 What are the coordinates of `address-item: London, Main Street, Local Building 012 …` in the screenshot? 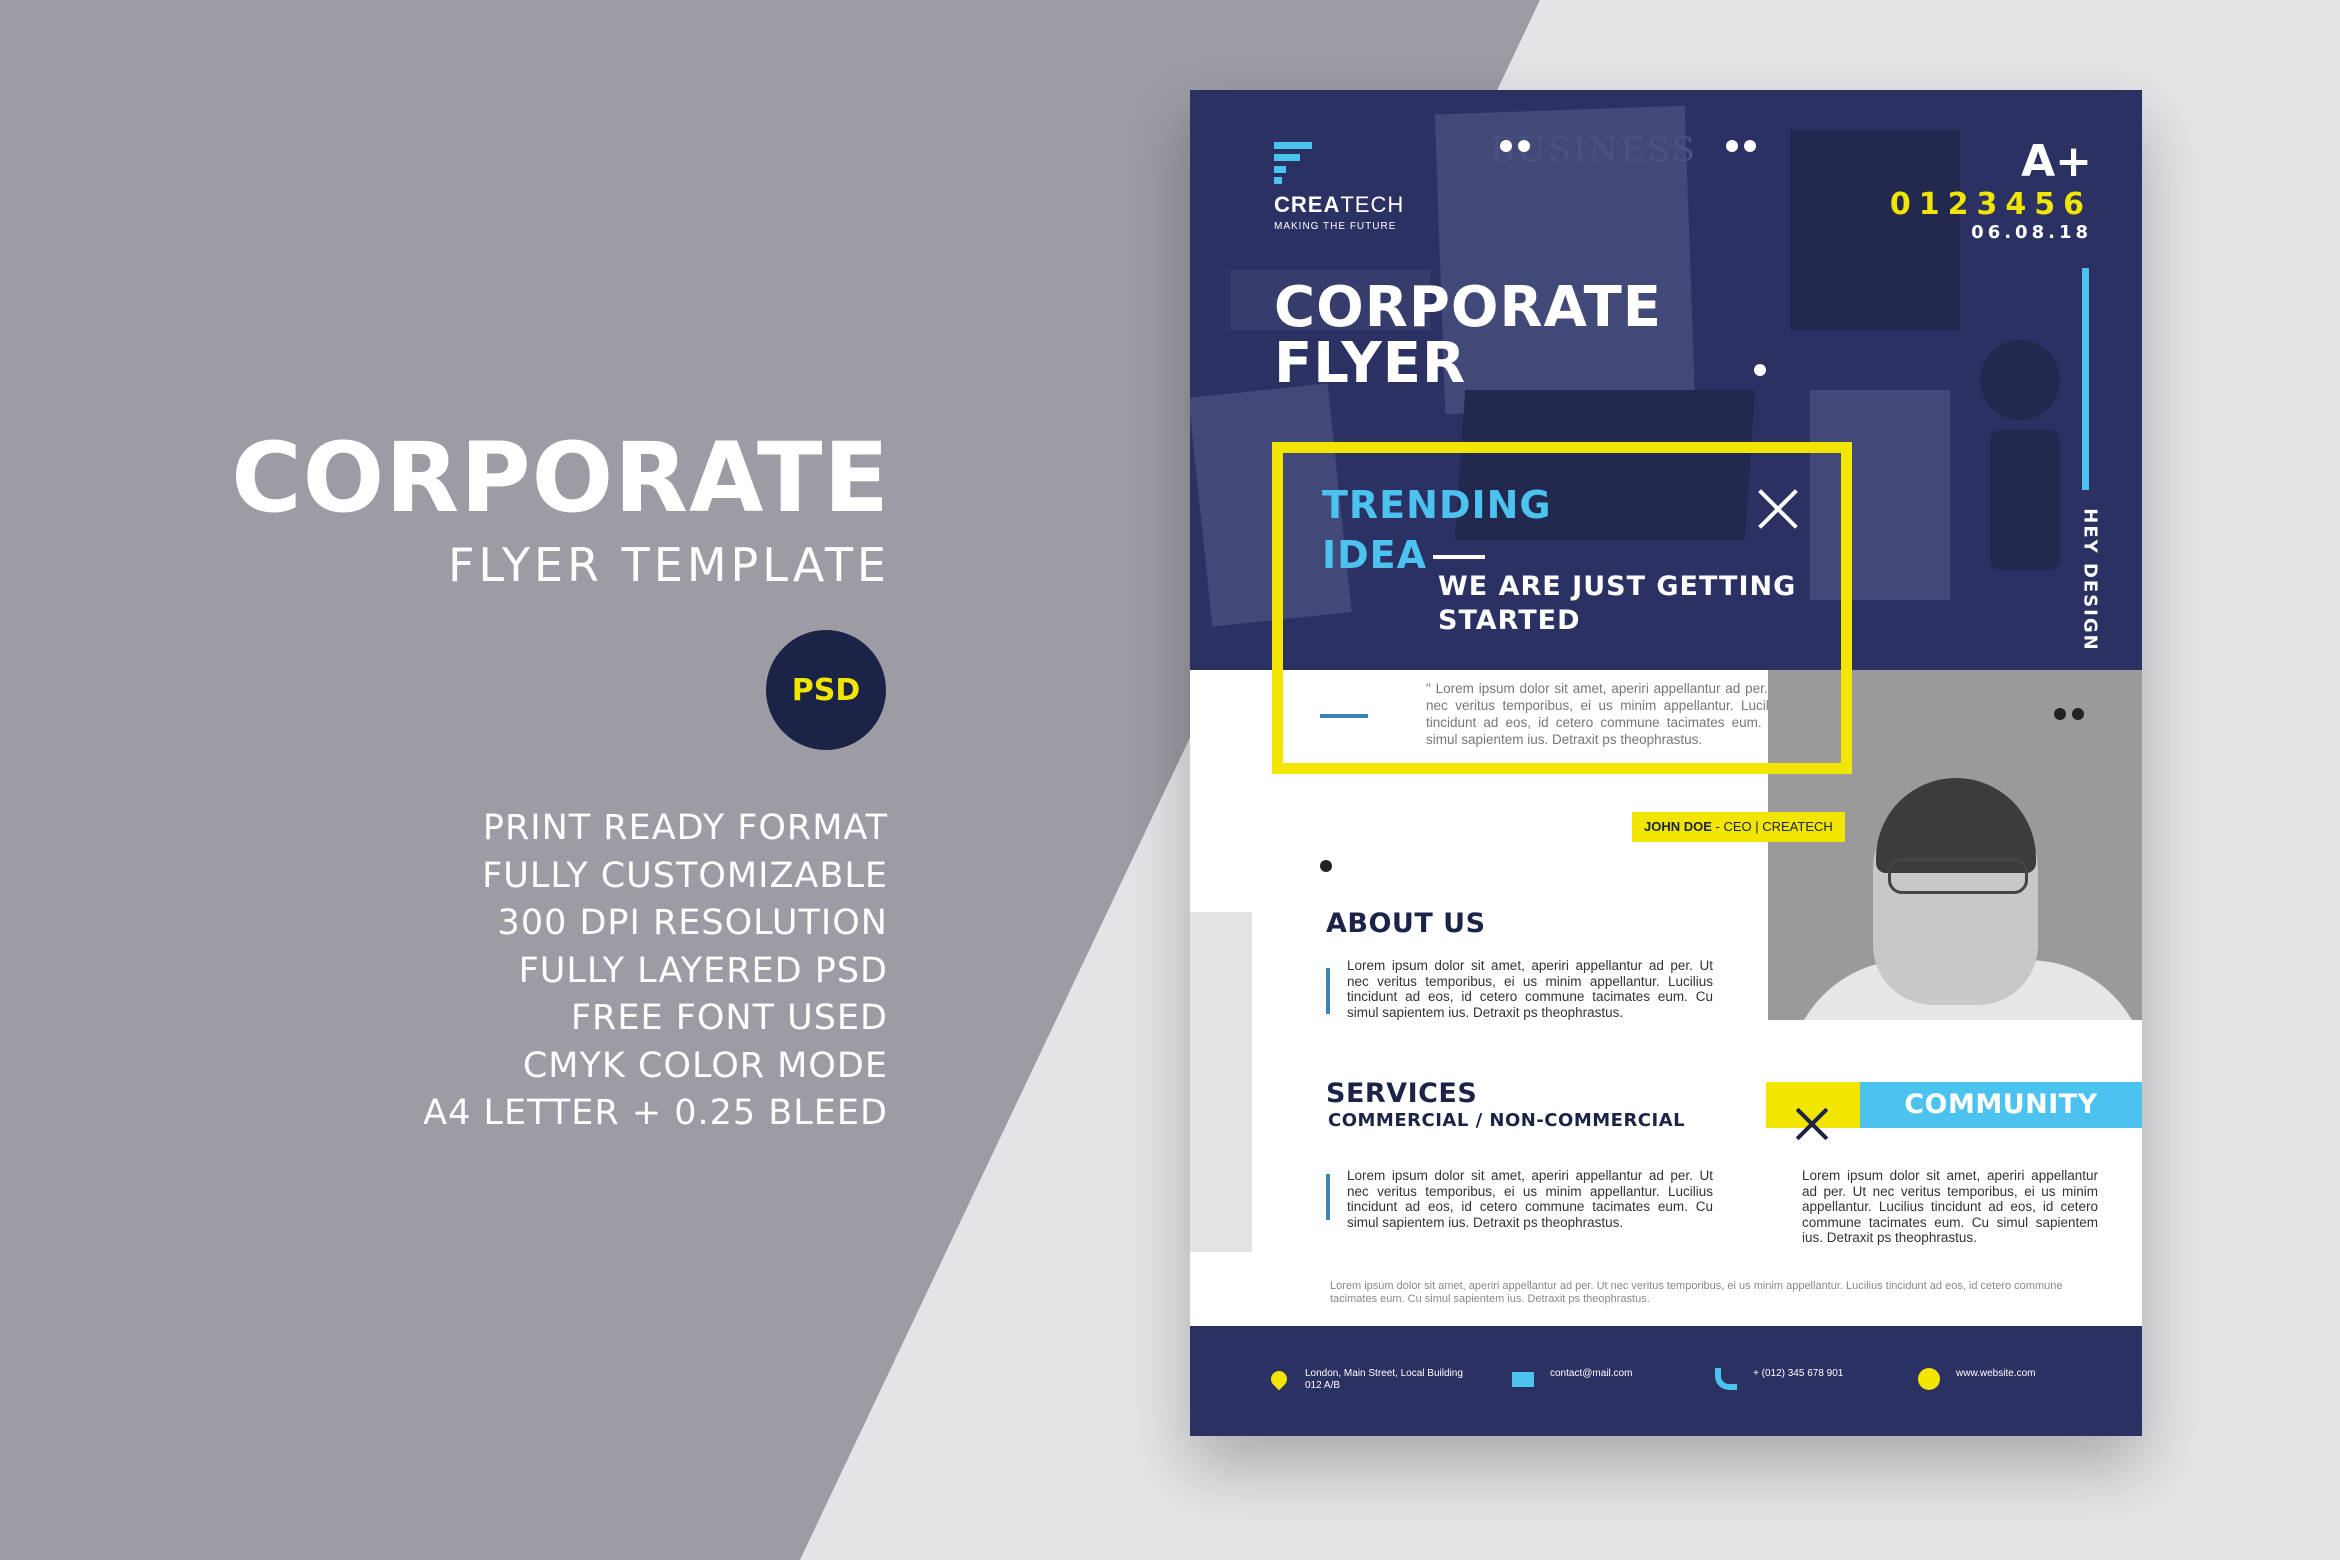 It's located at (1365, 1379).